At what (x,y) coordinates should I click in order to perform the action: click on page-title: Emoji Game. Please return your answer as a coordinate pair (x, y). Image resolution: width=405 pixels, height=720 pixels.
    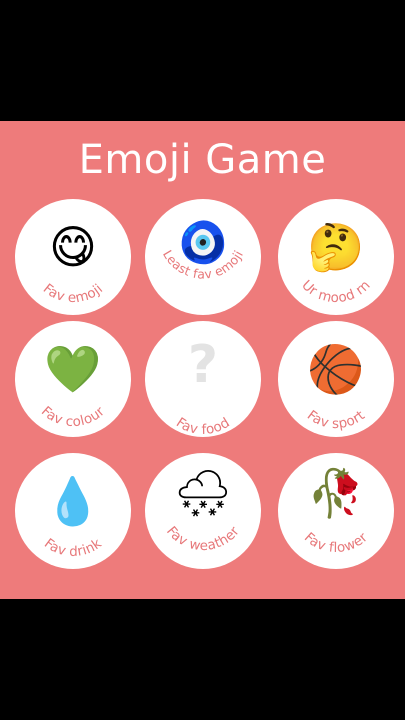
    Looking at the image, I should click on (202, 160).